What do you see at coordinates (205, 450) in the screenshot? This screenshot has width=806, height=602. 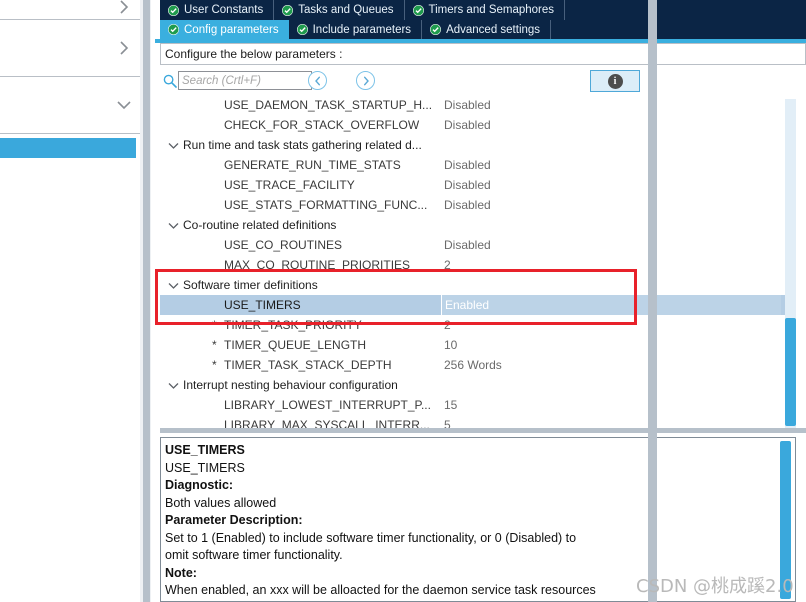 I see `description-heading: USE_TIMERS` at bounding box center [205, 450].